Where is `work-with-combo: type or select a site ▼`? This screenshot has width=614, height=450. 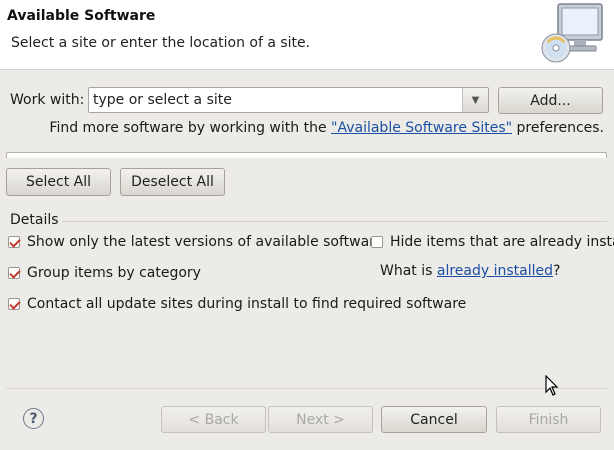
work-with-combo: type or select a site ▼ is located at coordinates (288, 100).